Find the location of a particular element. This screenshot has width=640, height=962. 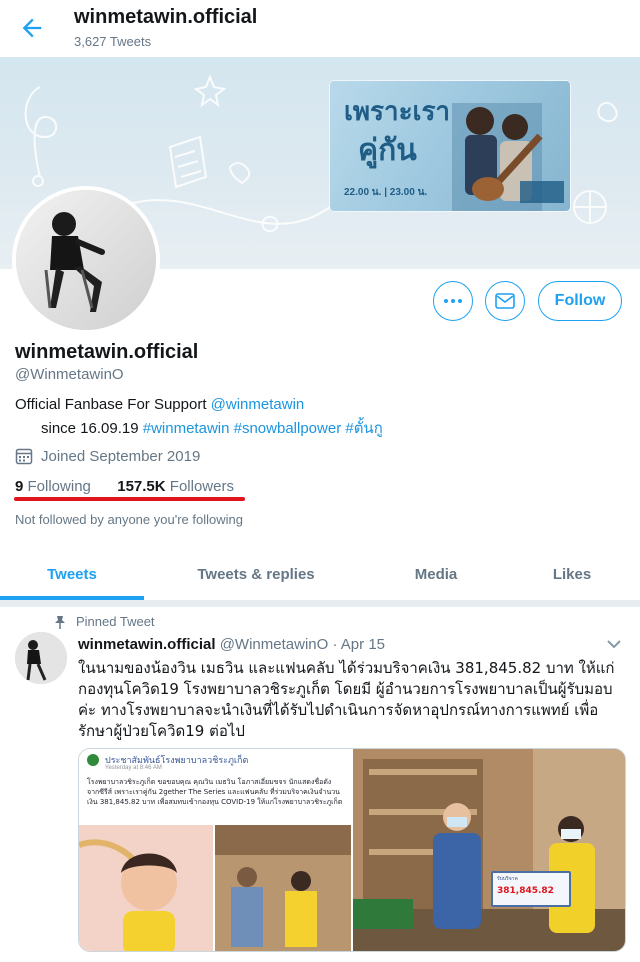

tweet-avatar-photo is located at coordinates (41, 658).